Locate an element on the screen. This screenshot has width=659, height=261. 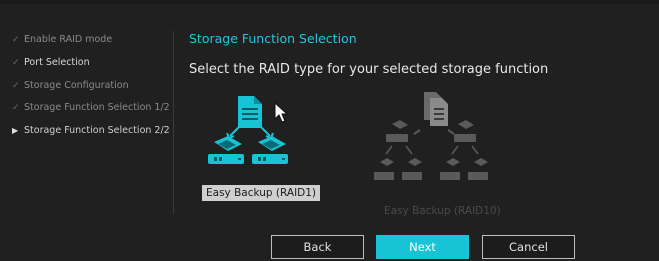
step-storage-function-2: ▶ Storage Function Selection 2/2 is located at coordinates (91, 130).